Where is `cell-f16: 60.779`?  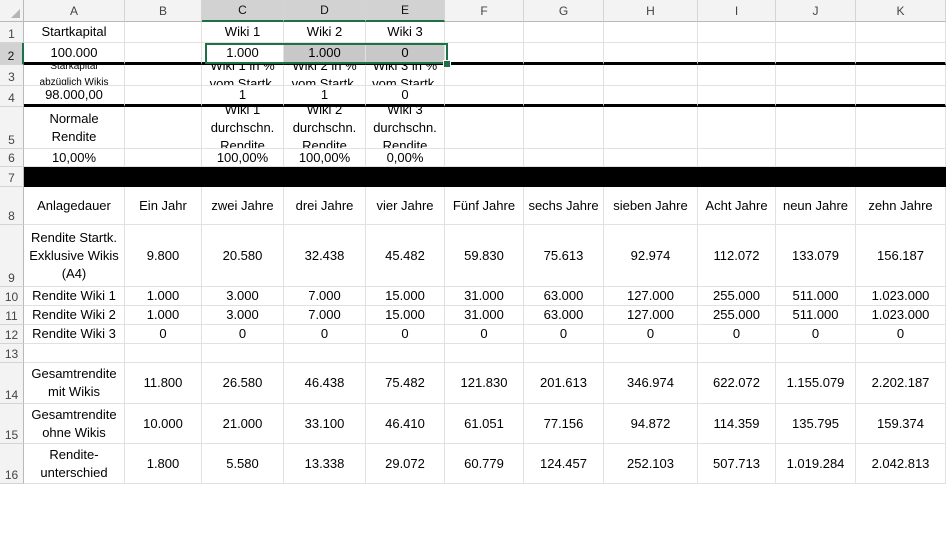 cell-f16: 60.779 is located at coordinates (484, 464).